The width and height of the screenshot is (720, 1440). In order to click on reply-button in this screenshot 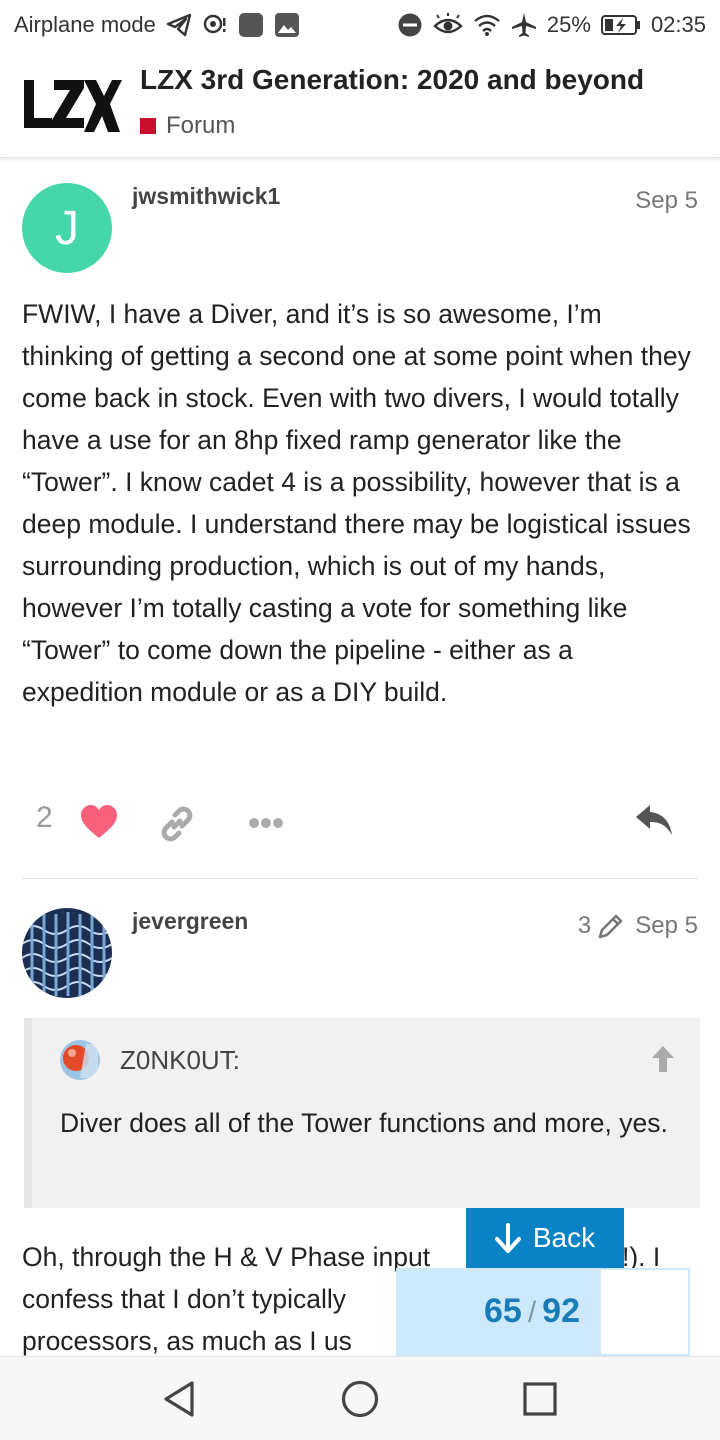, I will do `click(655, 821)`.